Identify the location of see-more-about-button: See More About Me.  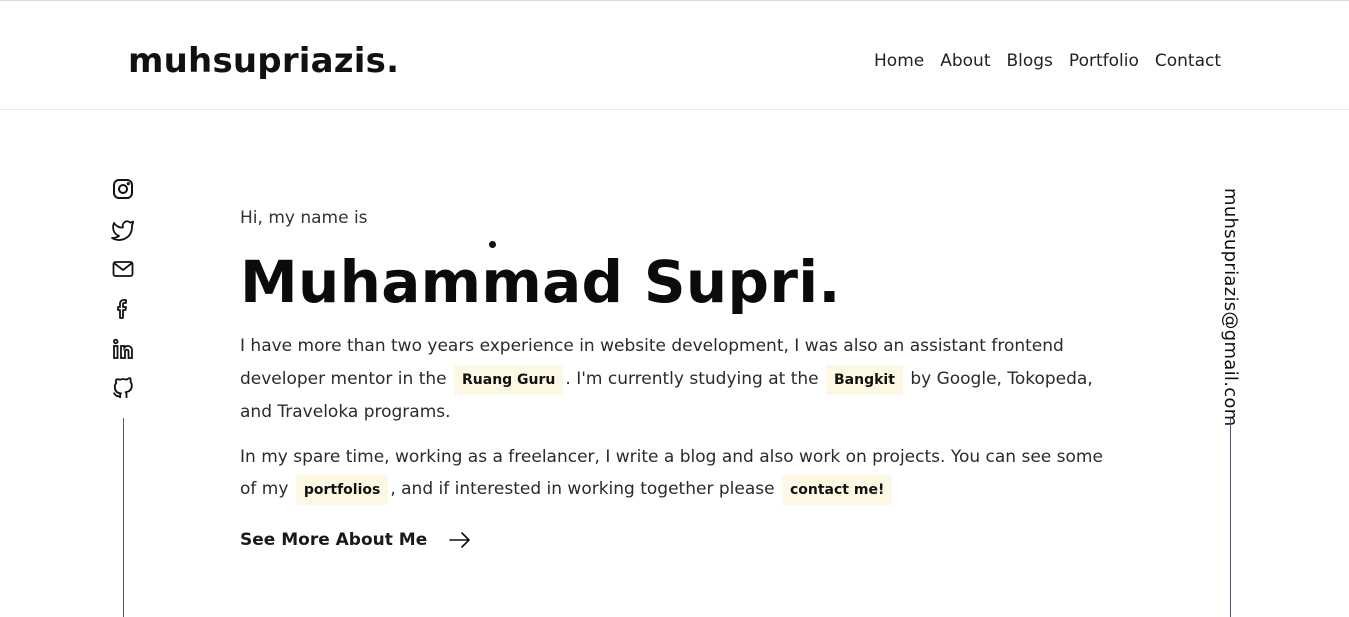
(355, 540).